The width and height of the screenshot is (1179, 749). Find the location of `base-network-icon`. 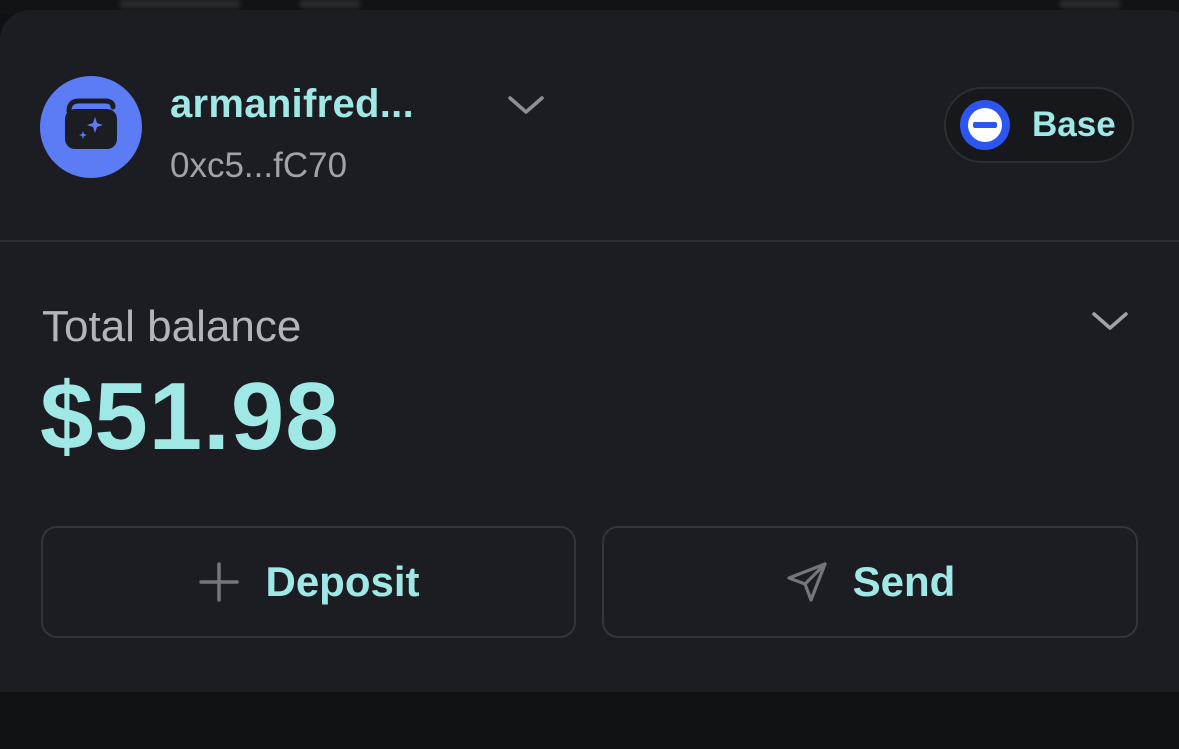

base-network-icon is located at coordinates (985, 125).